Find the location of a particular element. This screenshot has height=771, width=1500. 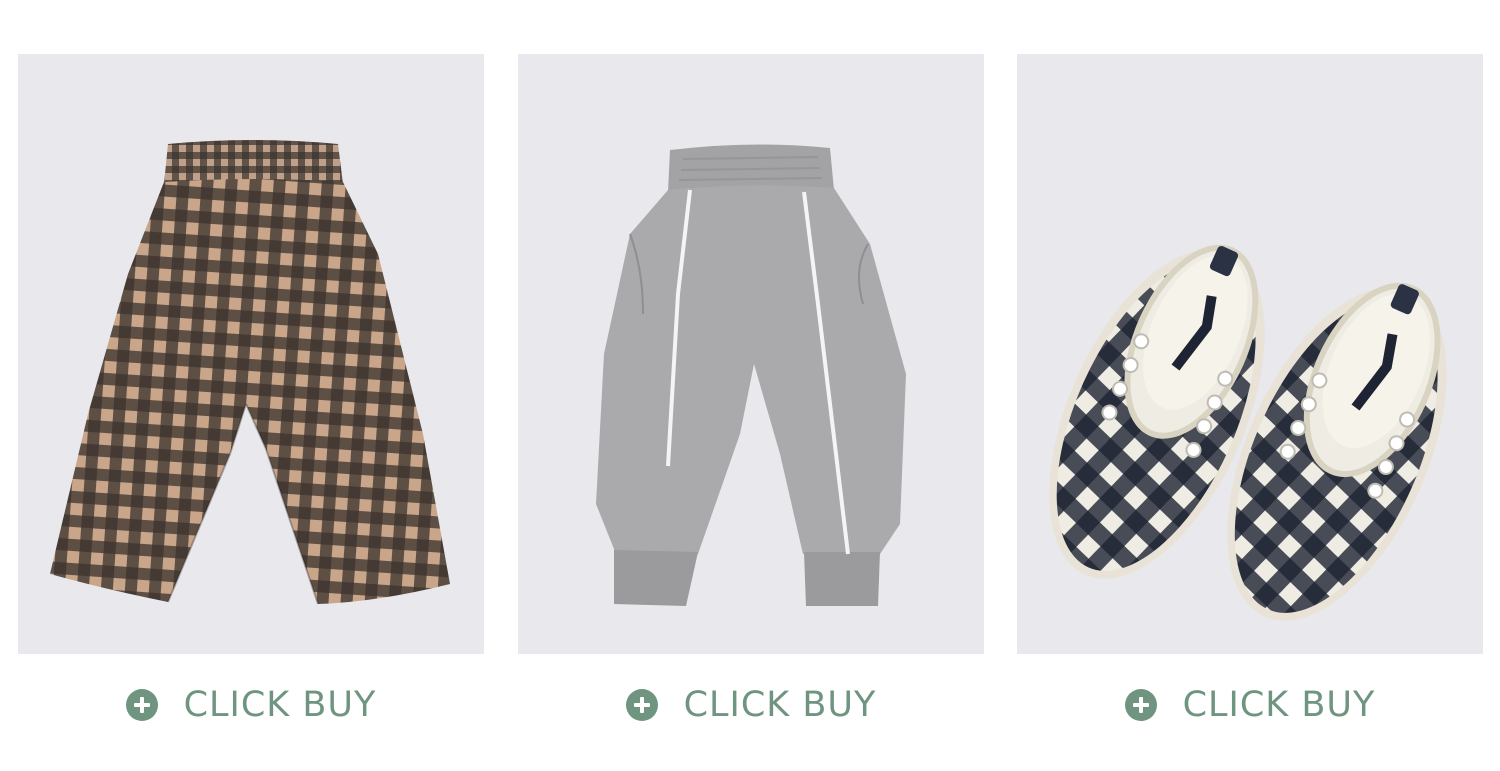

click-buy-button-2: CLICK BUY is located at coordinates (751, 705).